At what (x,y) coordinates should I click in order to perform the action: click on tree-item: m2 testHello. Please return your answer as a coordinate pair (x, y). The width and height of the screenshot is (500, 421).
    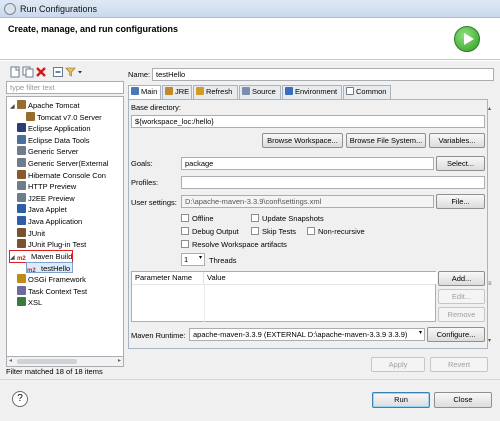
    Looking at the image, I should click on (50, 268).